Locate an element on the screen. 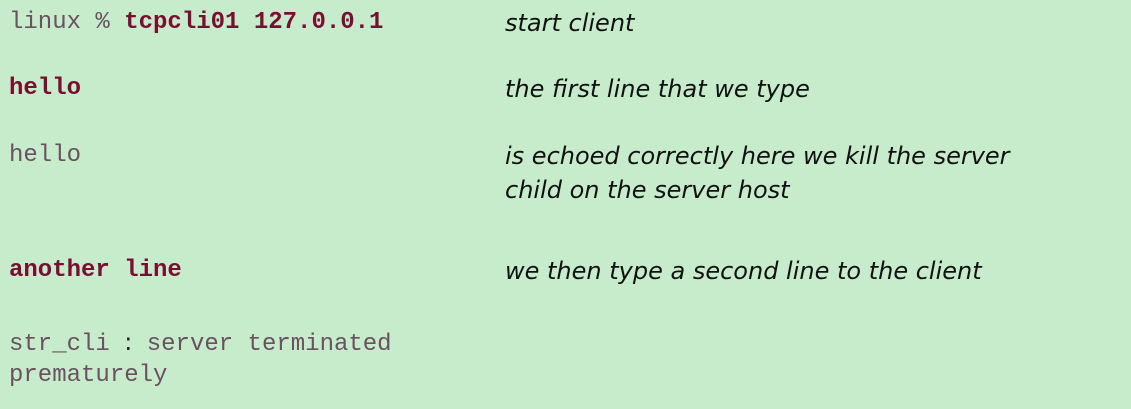 The image size is (1131, 409). terminal-line: linux % tcpcli01 127.0.0.1 is located at coordinates (249, 23).